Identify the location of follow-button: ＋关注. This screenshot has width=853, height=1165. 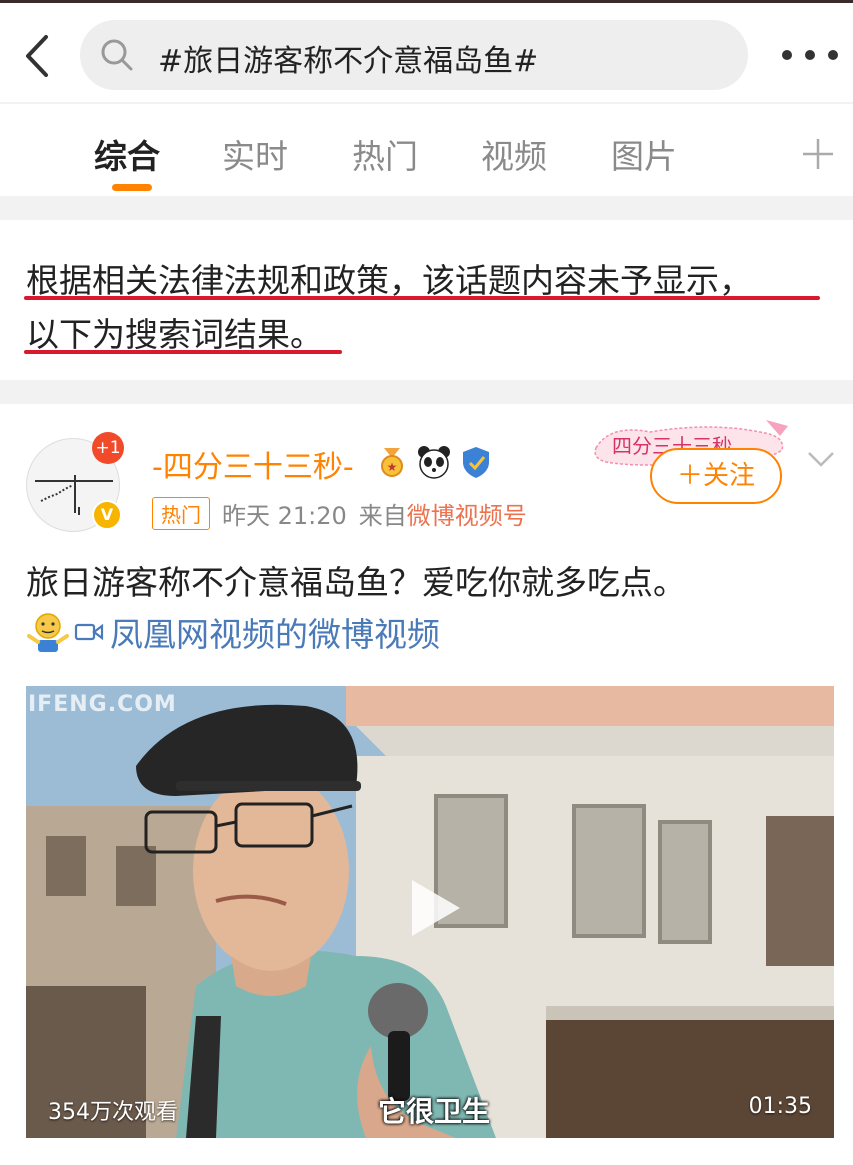
(716, 476).